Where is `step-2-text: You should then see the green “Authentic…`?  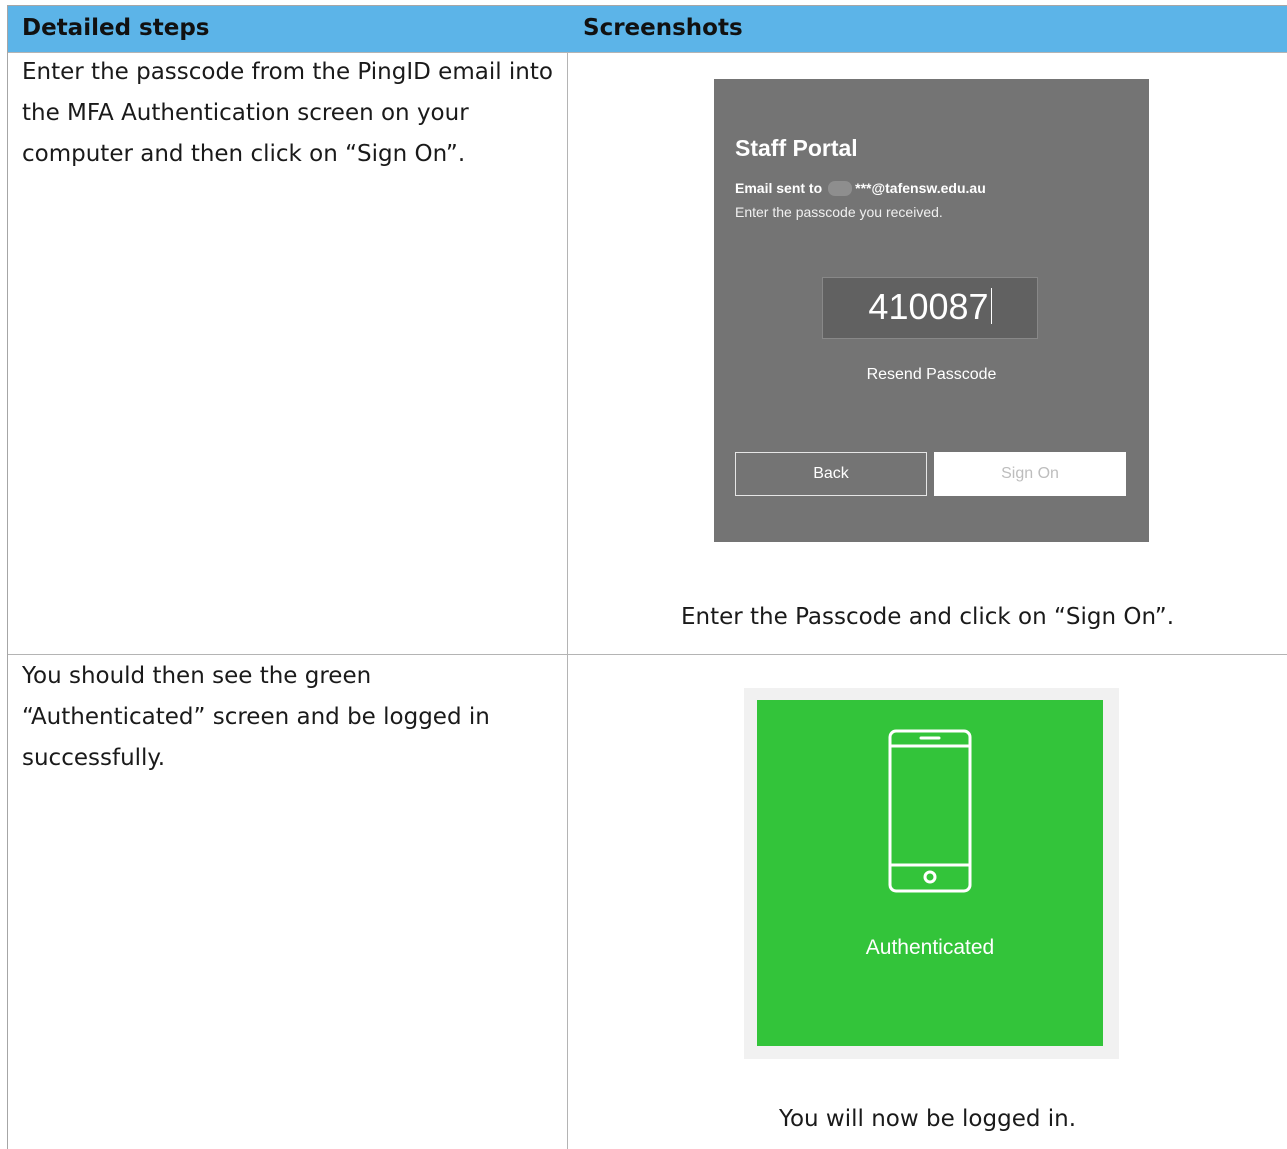 step-2-text: You should then see the green “Authentic… is located at coordinates (256, 717).